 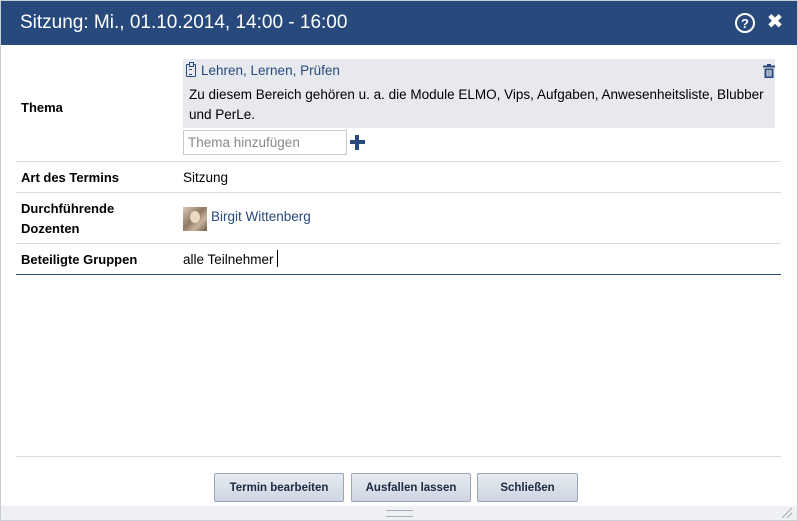 I want to click on lecturer-link: Birgit Wittenberg, so click(x=261, y=217).